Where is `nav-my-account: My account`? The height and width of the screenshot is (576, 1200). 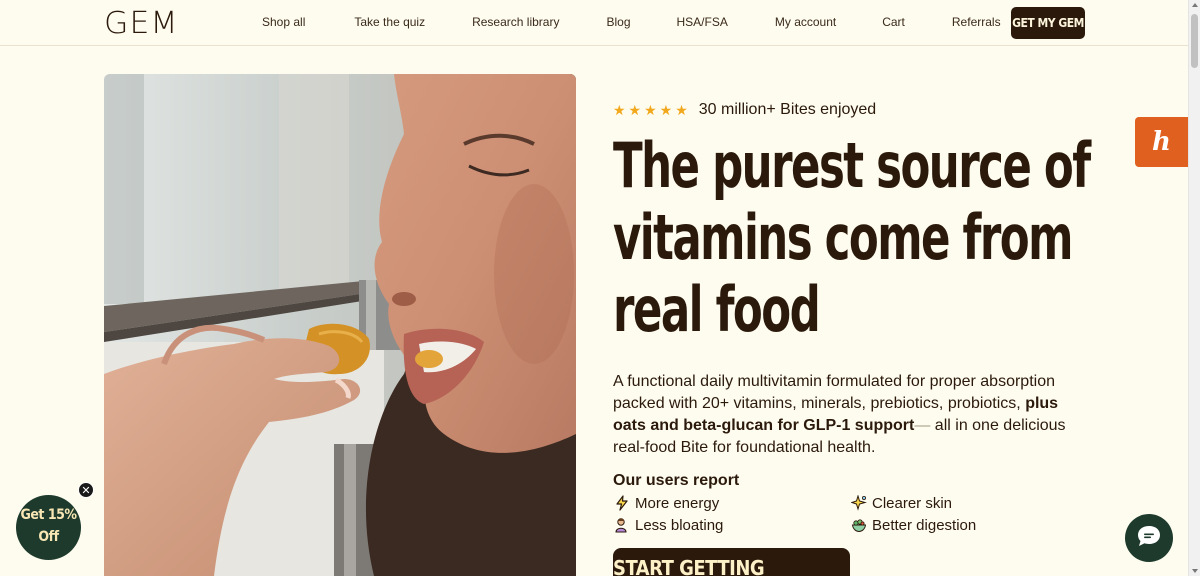 nav-my-account: My account is located at coordinates (805, 22).